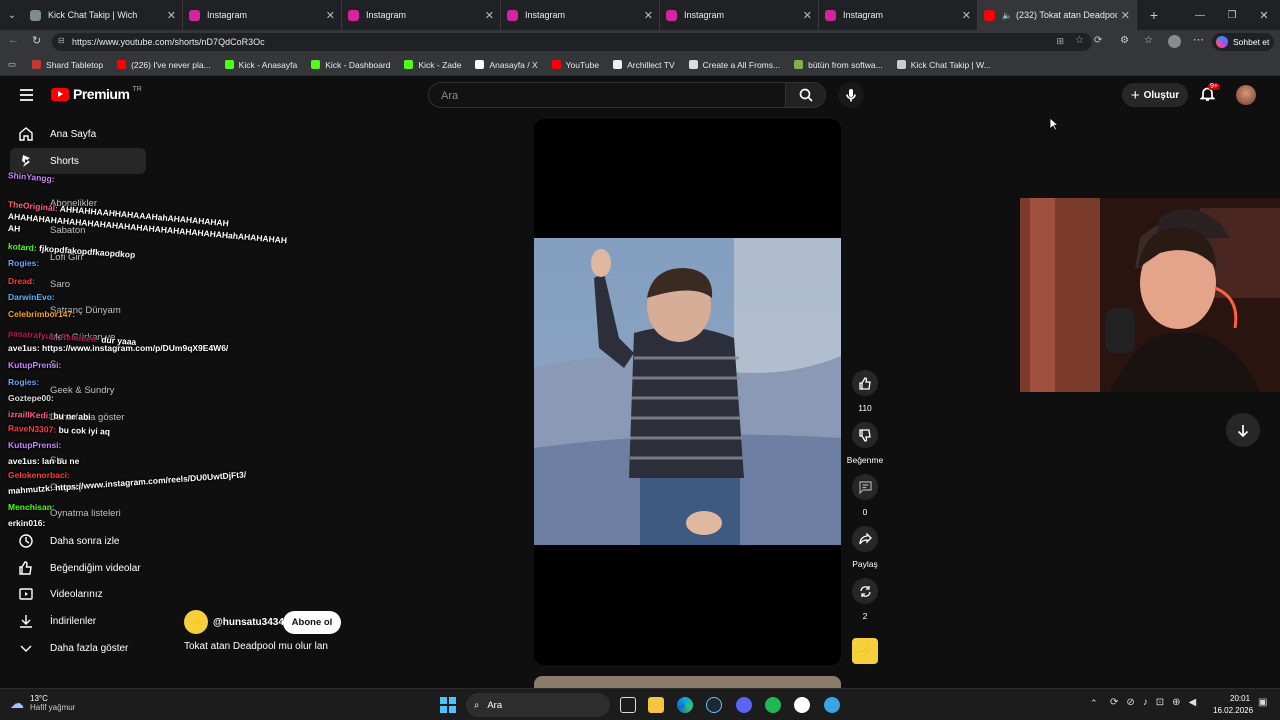 The height and width of the screenshot is (720, 1280). What do you see at coordinates (1240, 698) in the screenshot?
I see `clock-time: 20:01` at bounding box center [1240, 698].